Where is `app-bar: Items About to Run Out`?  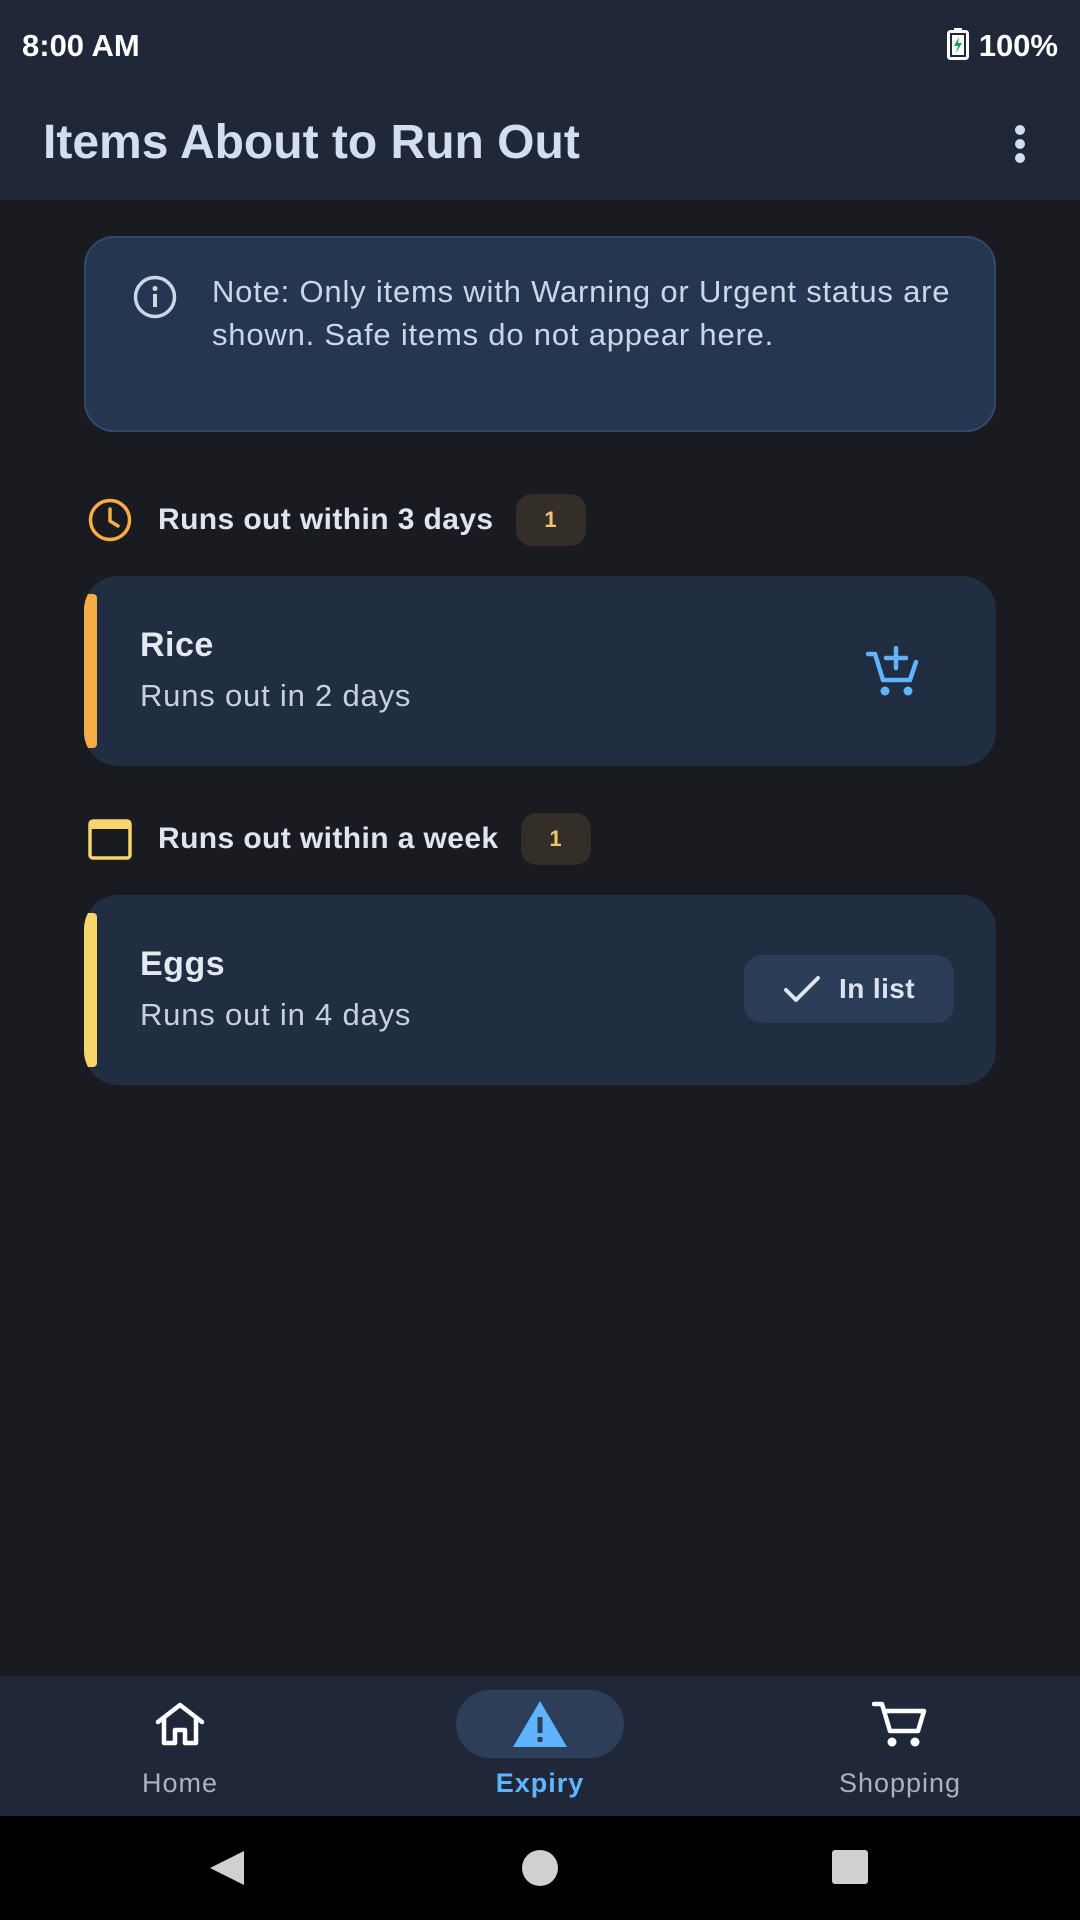
app-bar: Items About to Run Out is located at coordinates (540, 146).